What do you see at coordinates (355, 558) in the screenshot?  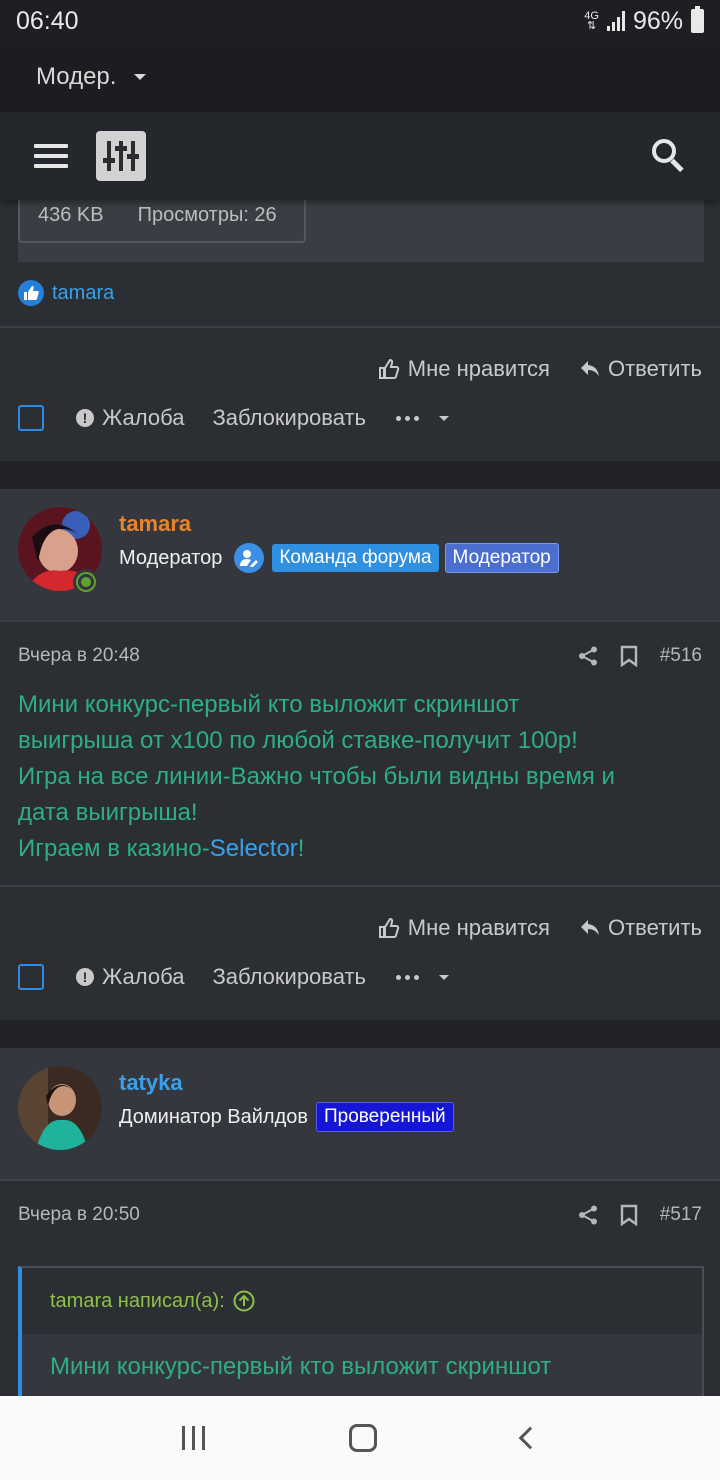 I see `badge-forum-team: Команда форума` at bounding box center [355, 558].